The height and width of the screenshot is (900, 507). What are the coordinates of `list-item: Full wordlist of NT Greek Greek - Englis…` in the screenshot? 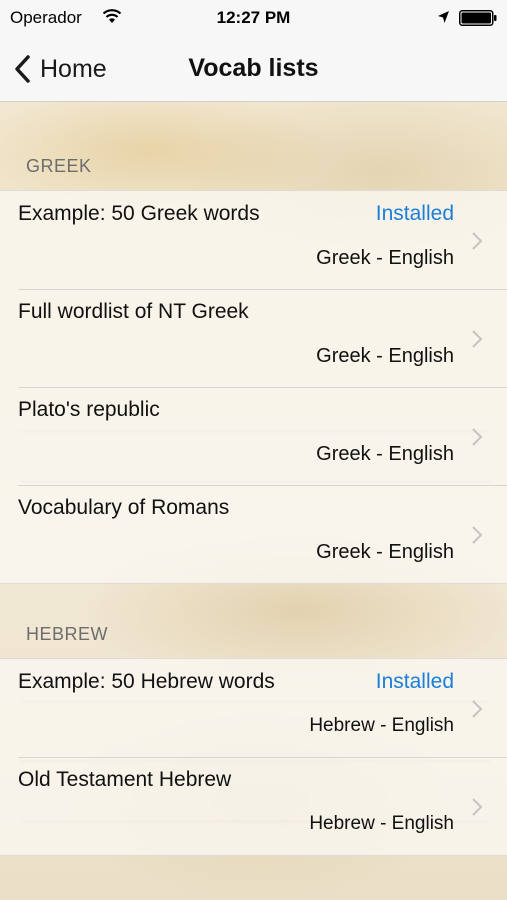 It's located at (253, 338).